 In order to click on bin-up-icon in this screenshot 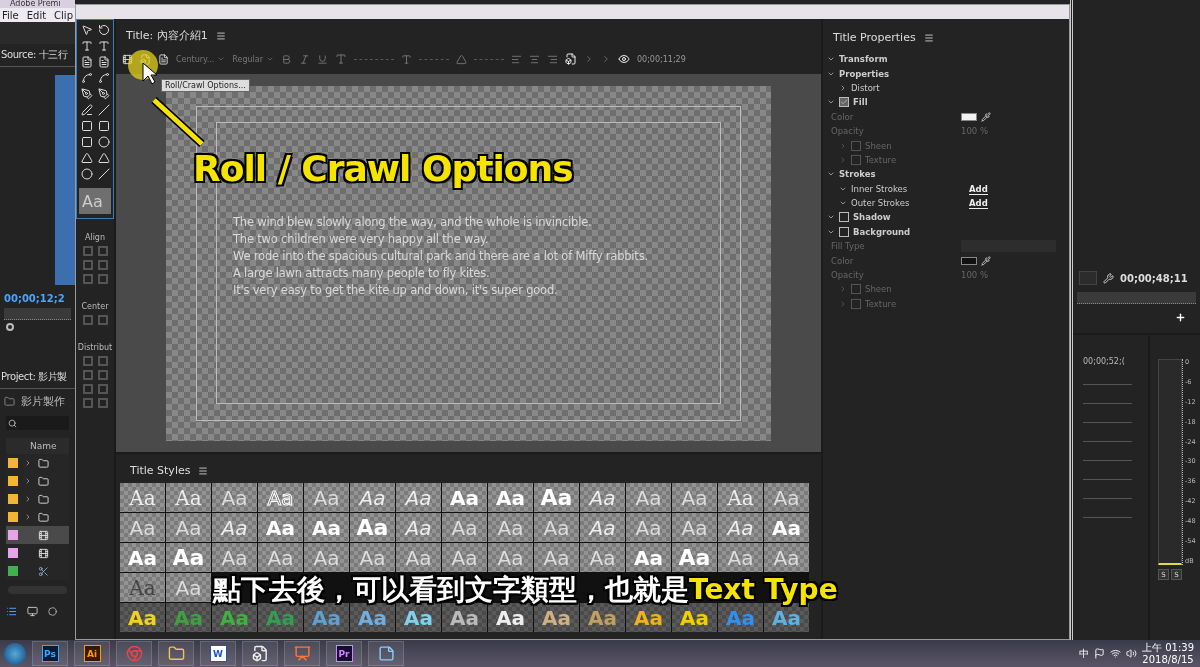, I will do `click(9, 401)`.